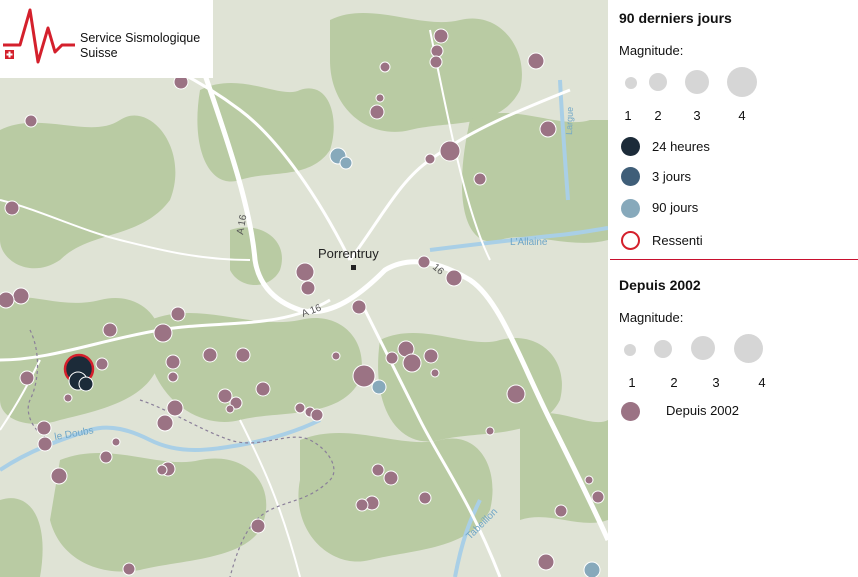 This screenshot has width=858, height=577. Describe the element at coordinates (630, 208) in the screenshot. I see `legend-90days-icon` at that location.